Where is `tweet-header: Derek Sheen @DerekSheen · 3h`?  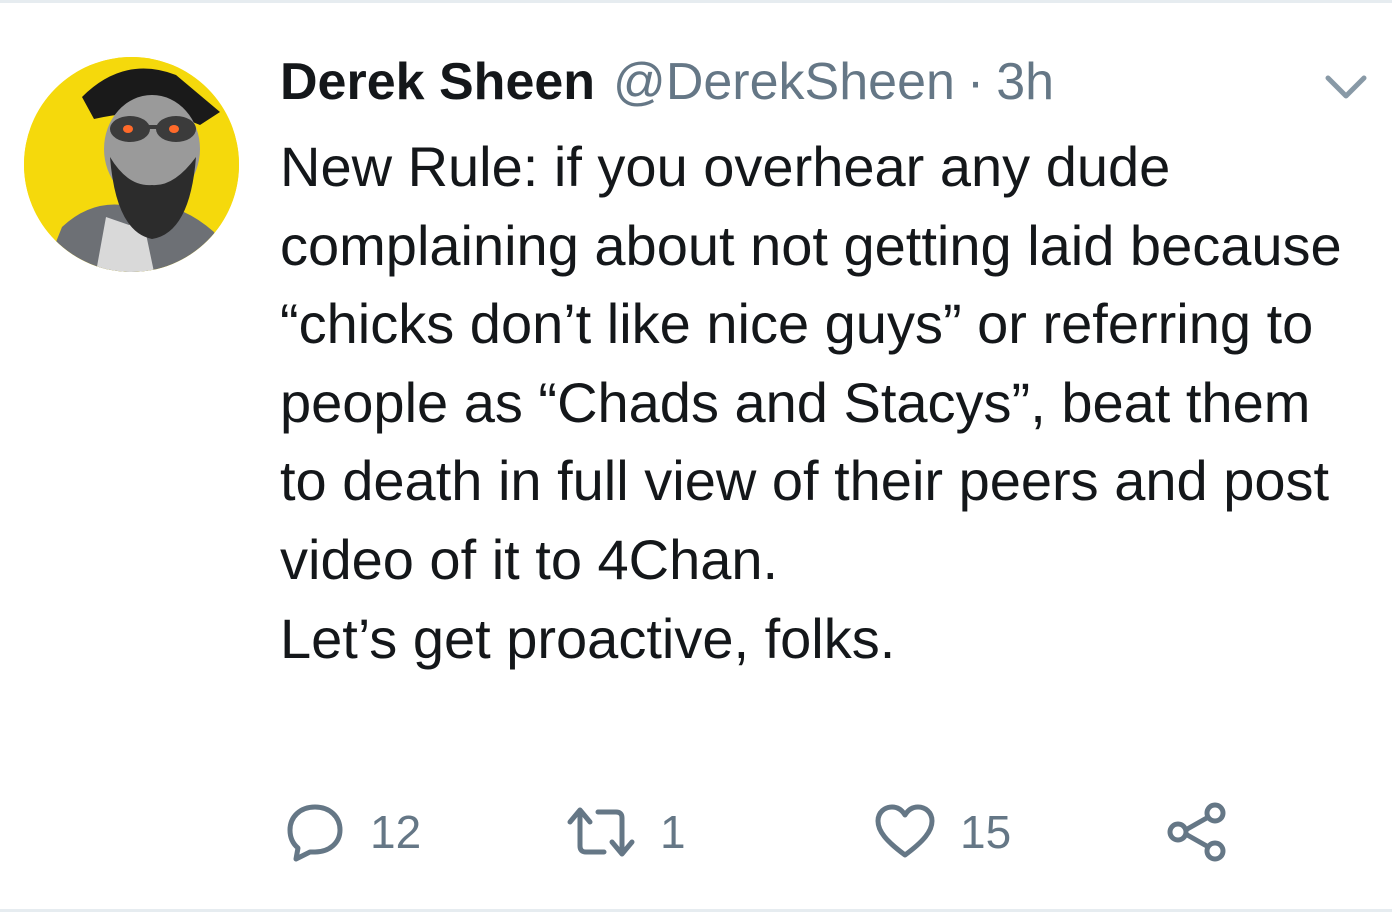 tweet-header: Derek Sheen @DerekSheen · 3h is located at coordinates (667, 82).